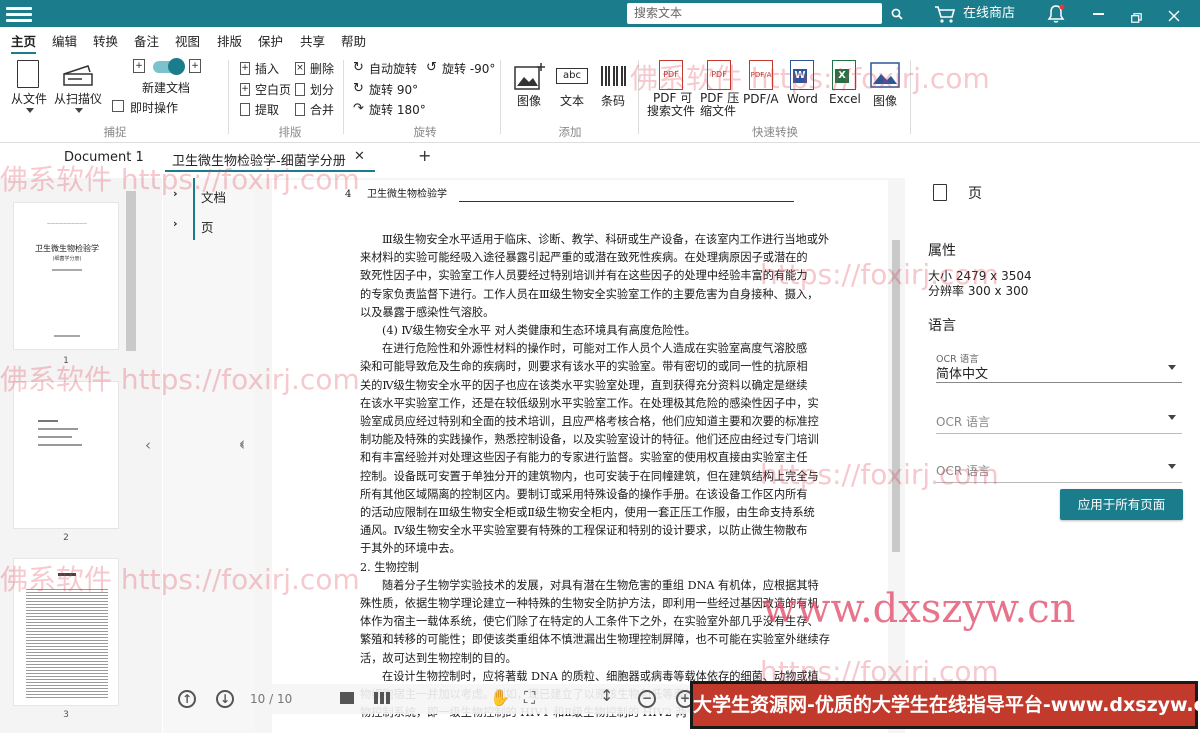 This screenshot has width=1200, height=733. What do you see at coordinates (358, 108) in the screenshot?
I see `rotate-180-icon: ↷` at bounding box center [358, 108].